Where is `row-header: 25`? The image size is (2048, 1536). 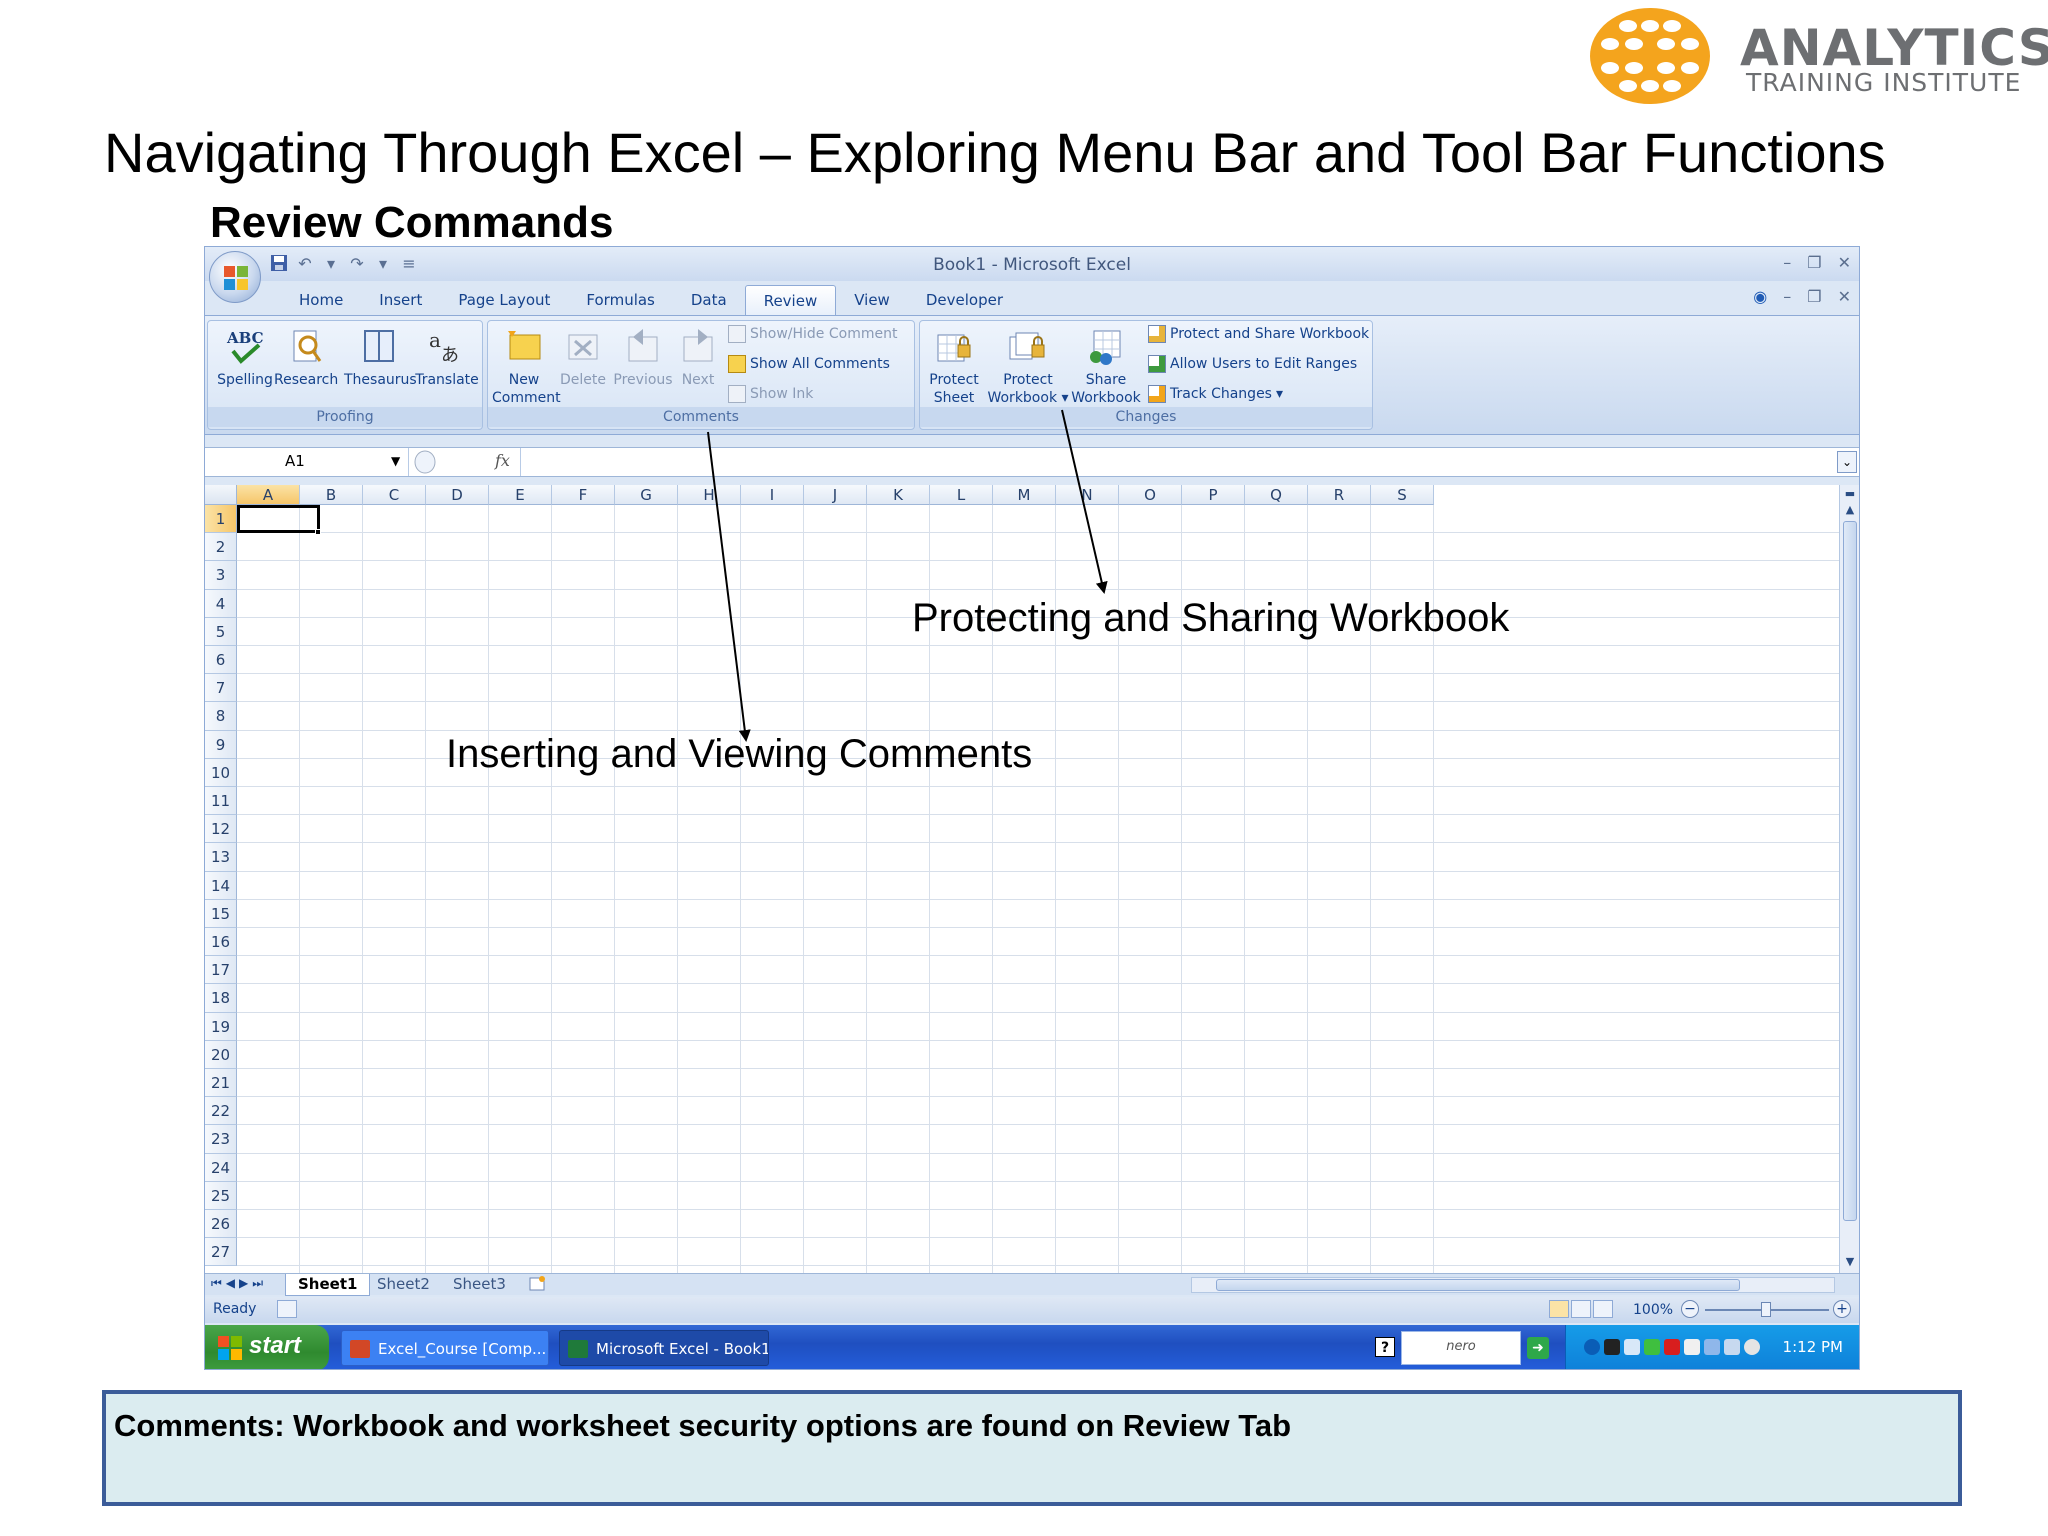
row-header: 25 is located at coordinates (221, 1195).